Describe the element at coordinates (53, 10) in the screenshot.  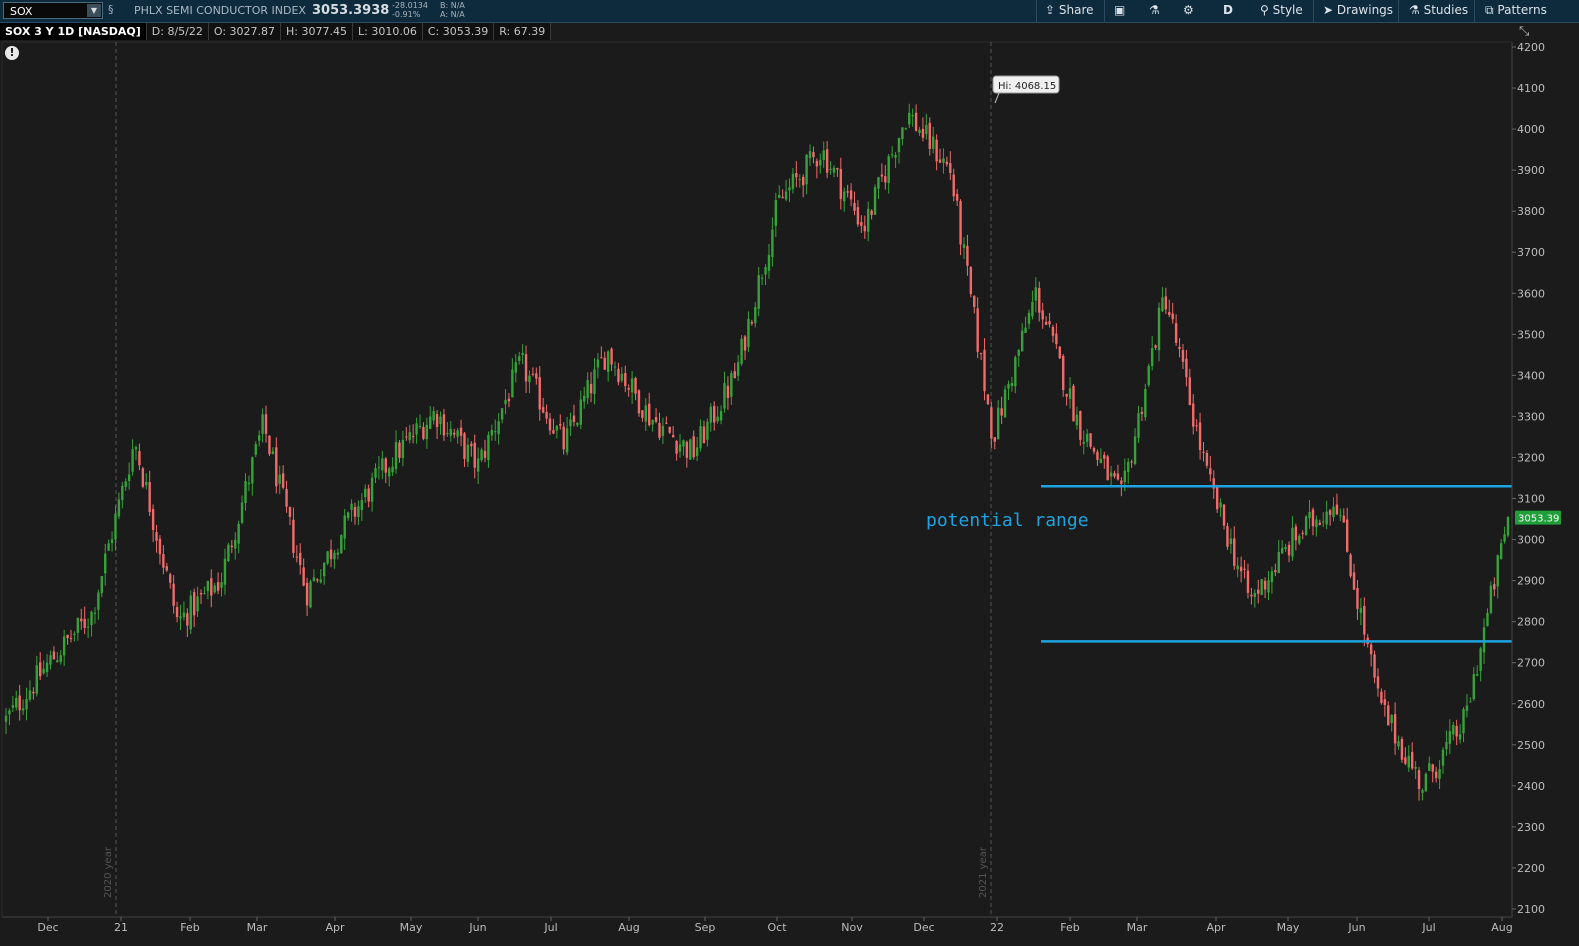
I see `symbol-input: SOX ▼` at that location.